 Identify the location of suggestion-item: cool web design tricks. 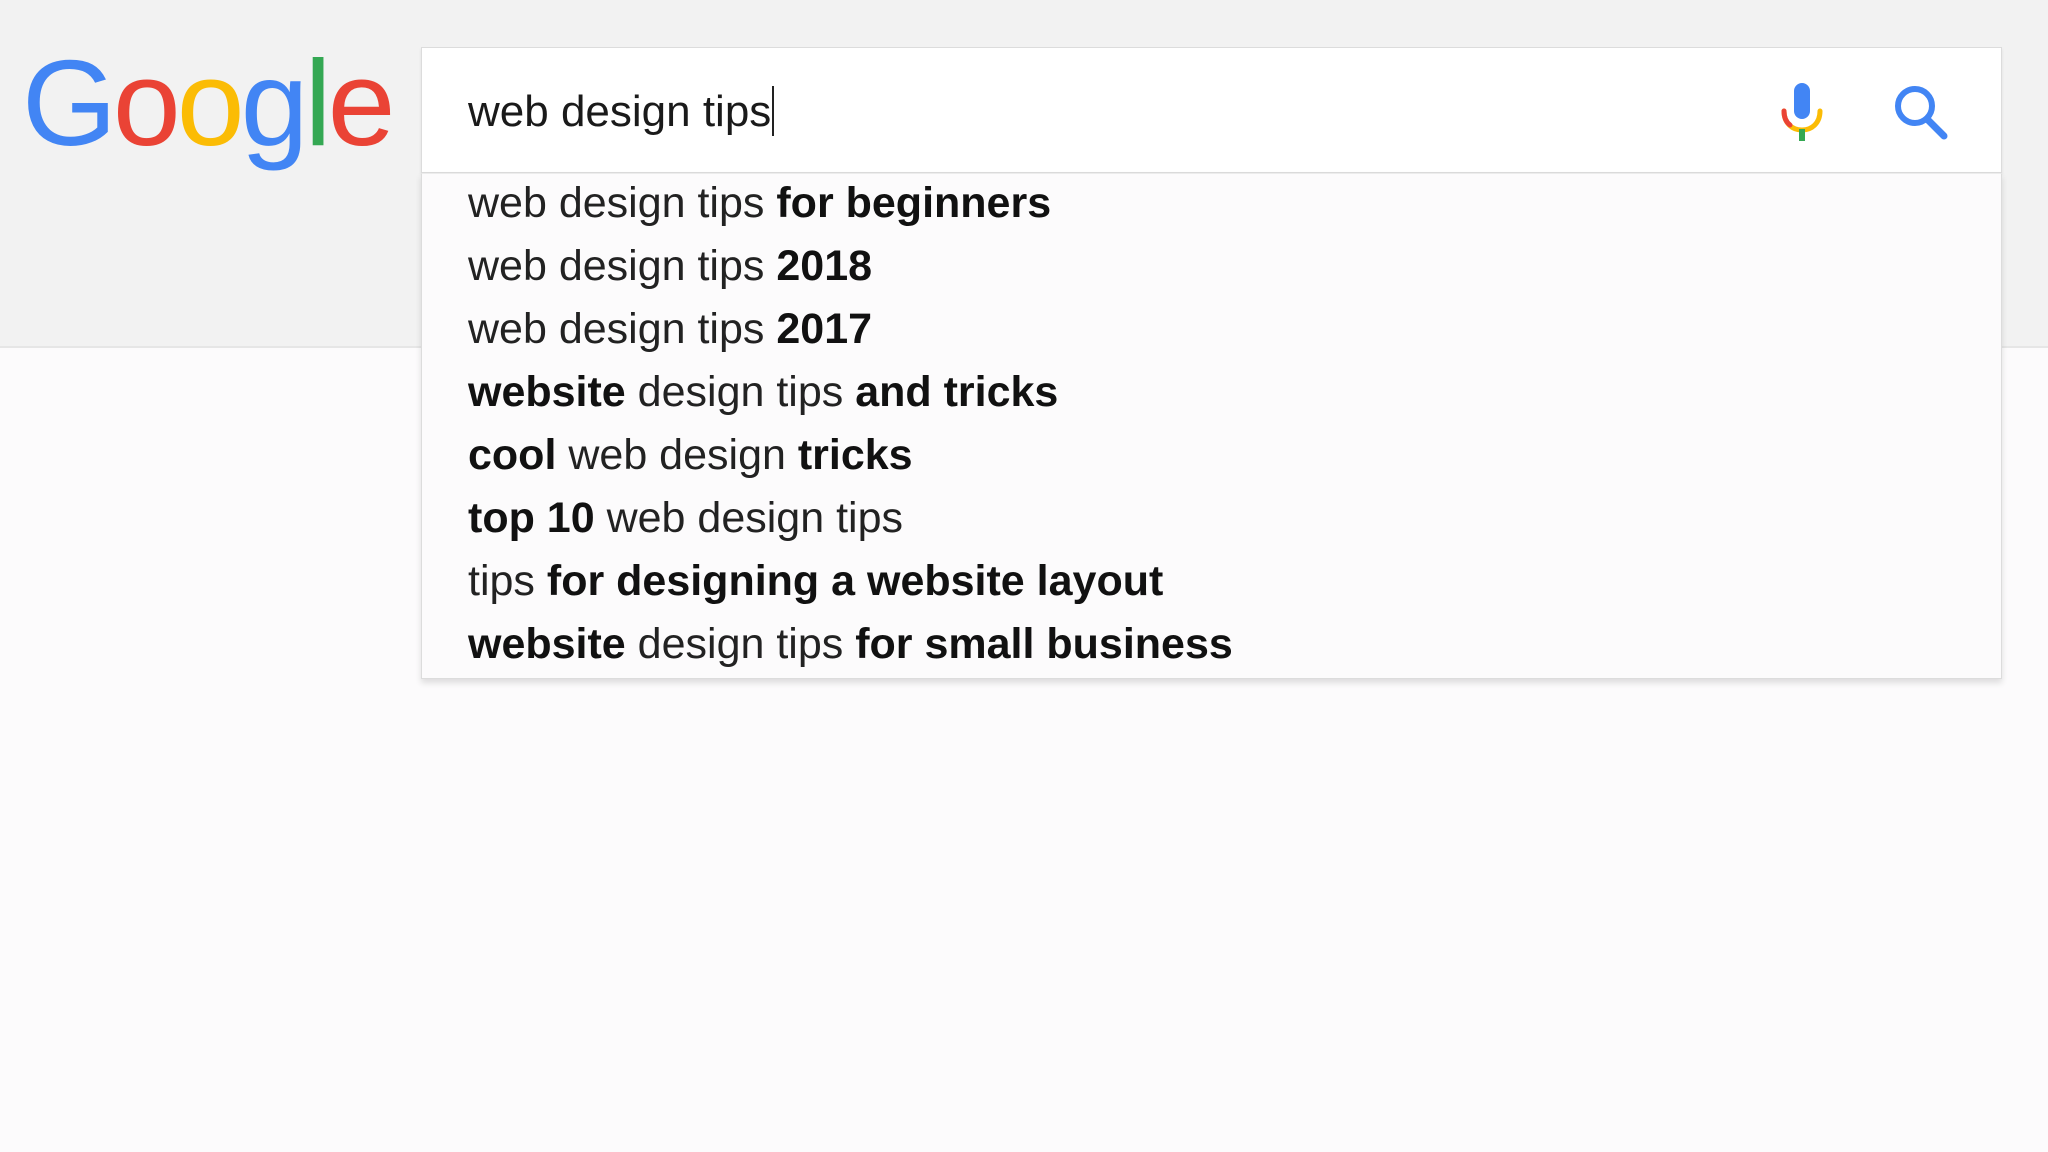
(690, 455).